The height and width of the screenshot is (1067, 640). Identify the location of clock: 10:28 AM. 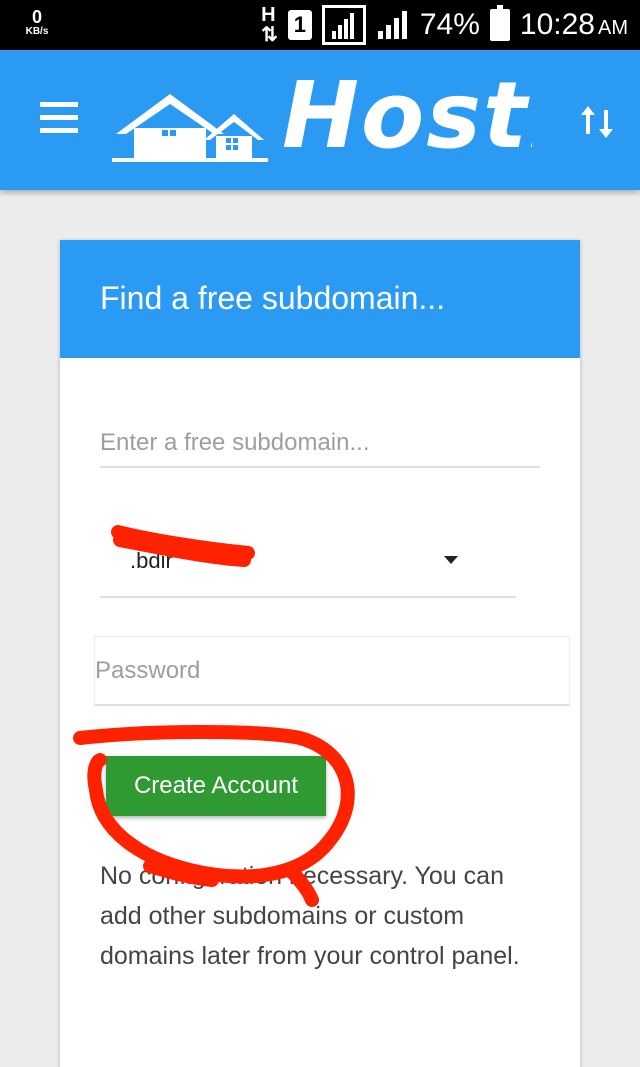
(574, 25).